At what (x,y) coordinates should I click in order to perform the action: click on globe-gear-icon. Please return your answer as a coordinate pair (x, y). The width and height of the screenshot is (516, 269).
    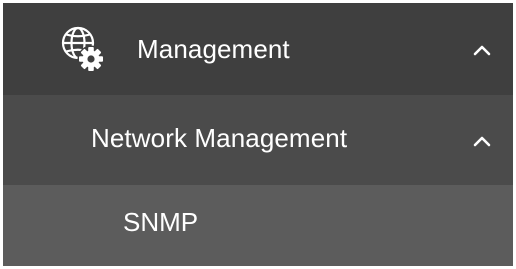
    Looking at the image, I should click on (84, 50).